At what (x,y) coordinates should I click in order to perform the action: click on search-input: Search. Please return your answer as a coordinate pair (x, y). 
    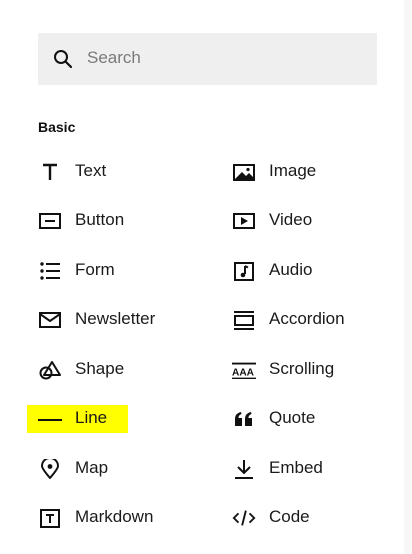
    Looking at the image, I should click on (114, 58).